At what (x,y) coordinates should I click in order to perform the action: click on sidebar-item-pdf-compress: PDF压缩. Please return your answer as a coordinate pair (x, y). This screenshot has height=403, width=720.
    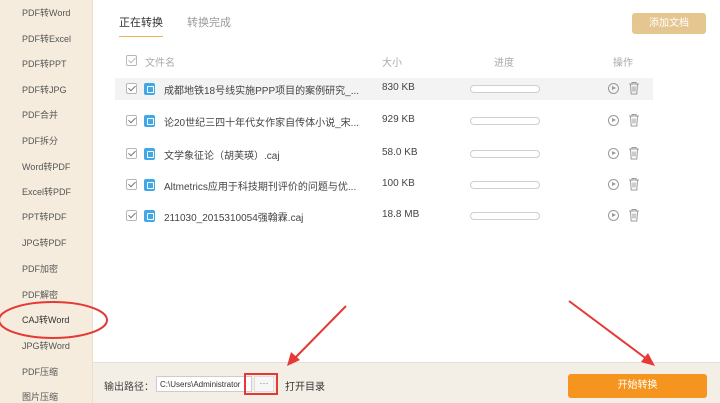
    Looking at the image, I should click on (46, 372).